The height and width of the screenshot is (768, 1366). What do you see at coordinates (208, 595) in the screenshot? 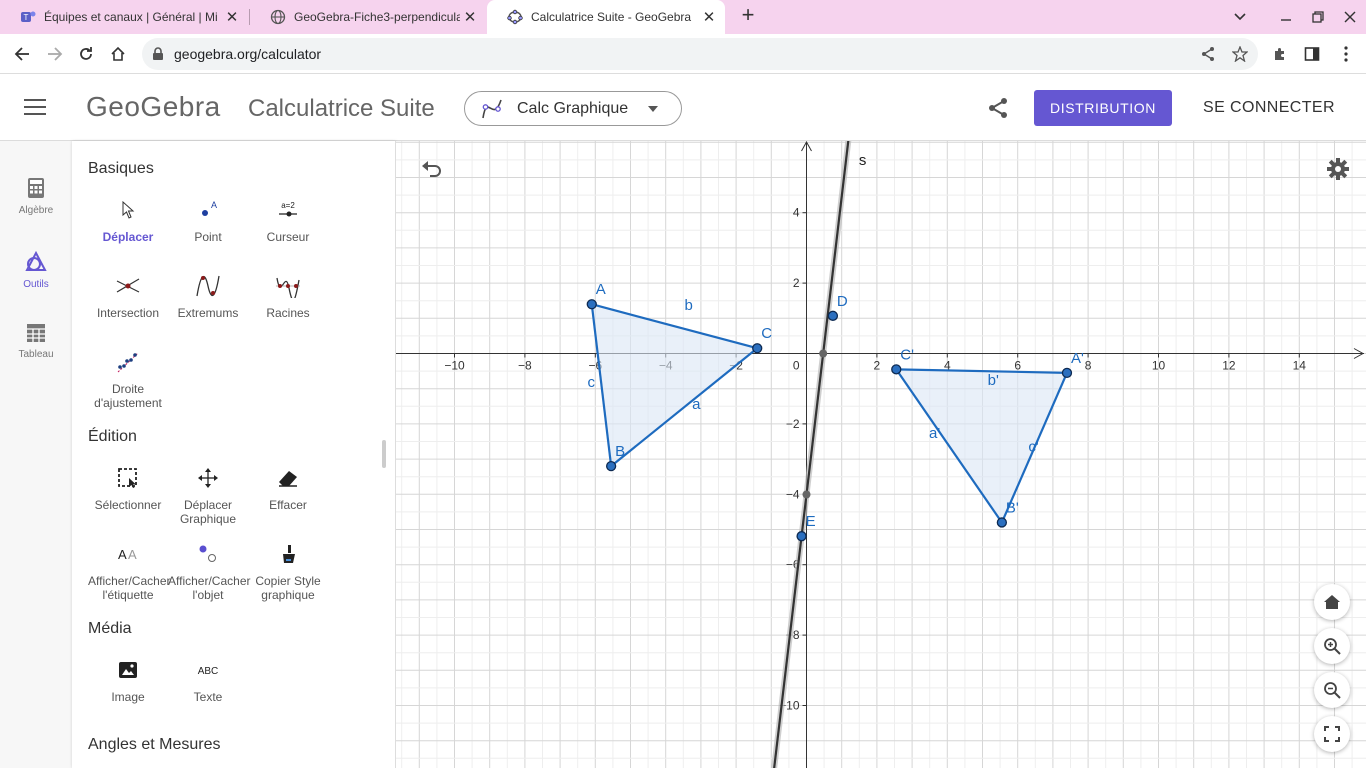
I see `tool-label: l'objet` at bounding box center [208, 595].